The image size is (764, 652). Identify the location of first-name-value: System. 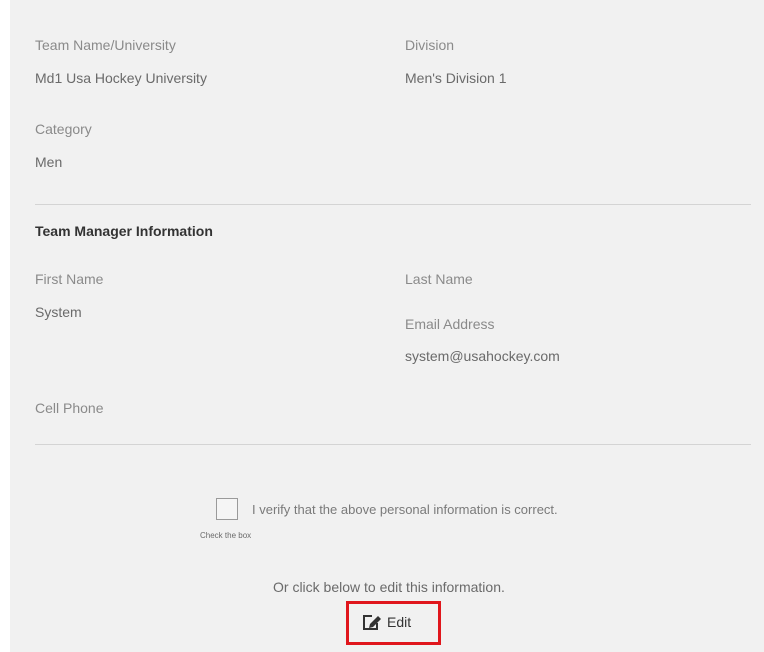
(58, 312).